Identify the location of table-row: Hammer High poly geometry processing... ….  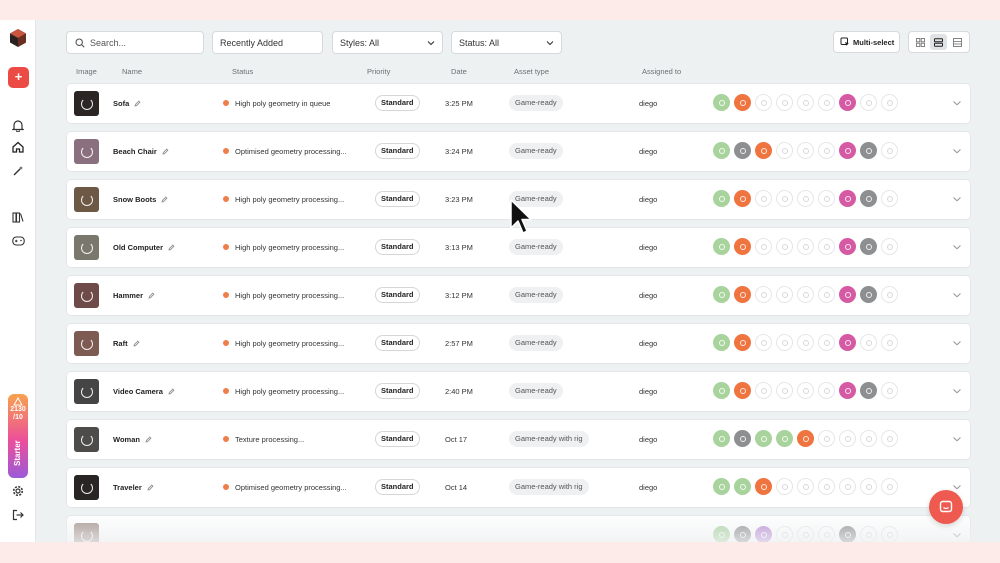
(518, 295).